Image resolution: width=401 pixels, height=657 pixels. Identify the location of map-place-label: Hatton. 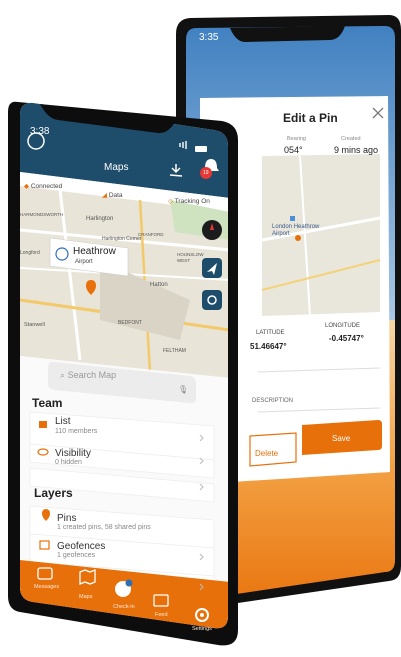
(159, 285).